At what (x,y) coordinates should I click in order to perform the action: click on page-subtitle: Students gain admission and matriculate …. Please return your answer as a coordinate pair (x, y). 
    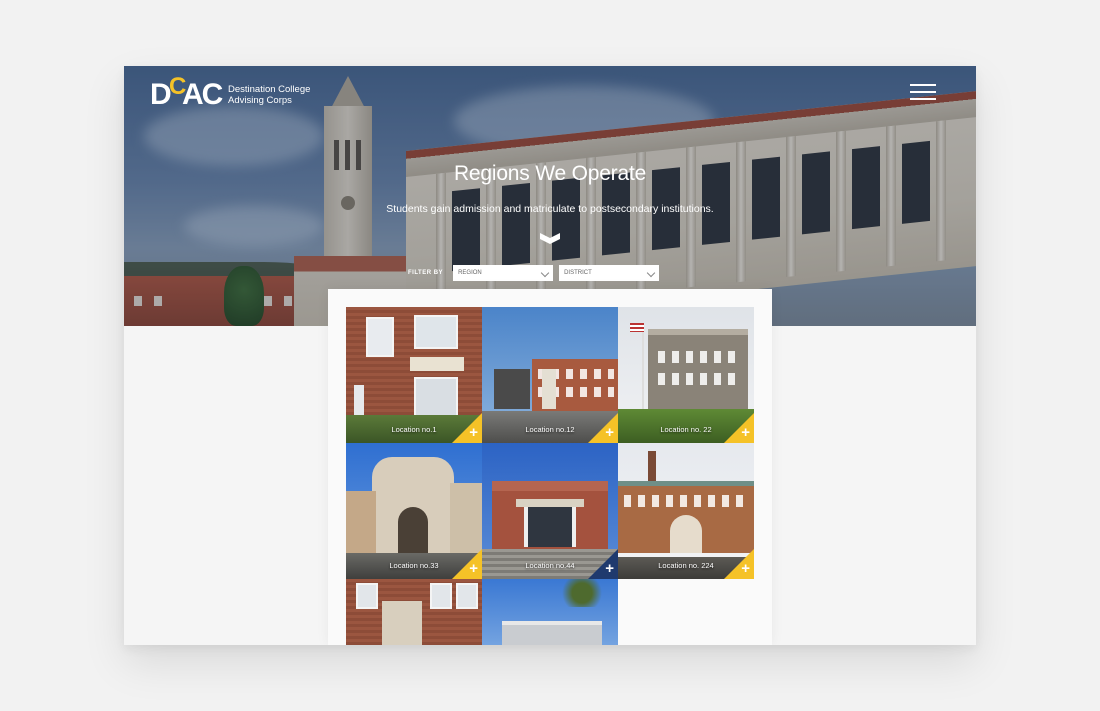
    Looking at the image, I should click on (550, 209).